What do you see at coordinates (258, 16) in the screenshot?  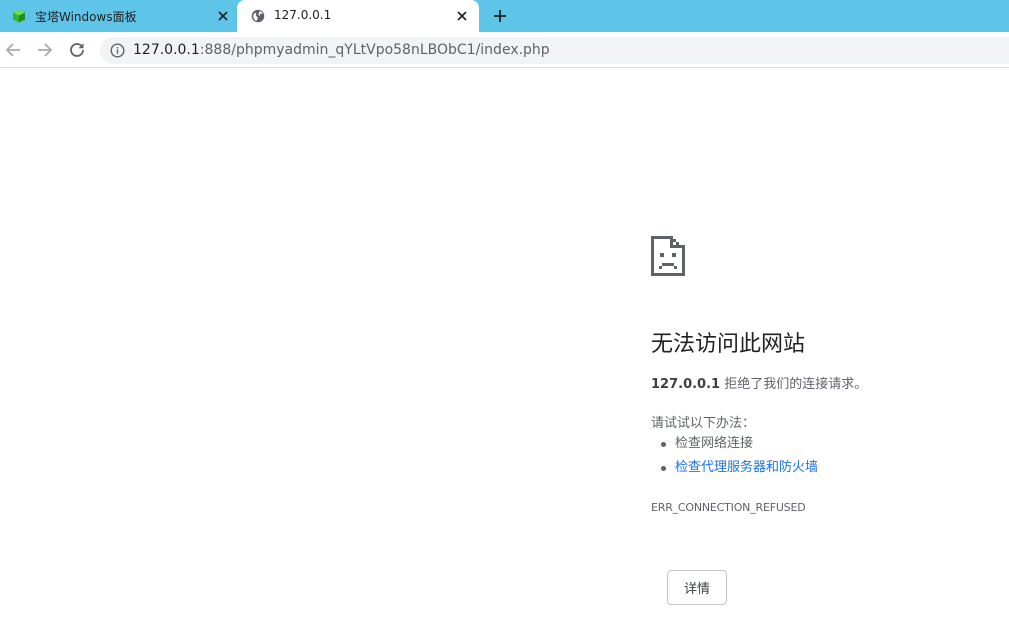 I see `globe-icon` at bounding box center [258, 16].